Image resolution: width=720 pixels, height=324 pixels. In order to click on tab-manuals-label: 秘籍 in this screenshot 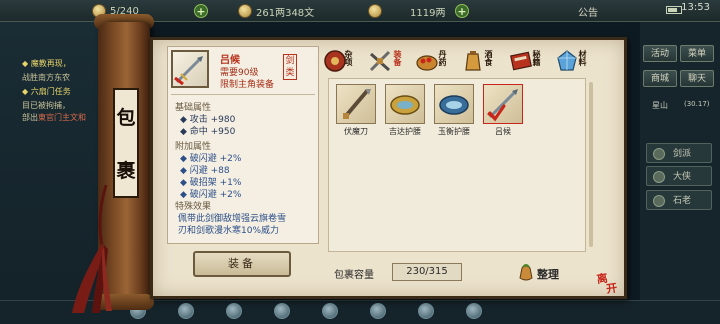, I will do `click(536, 58)`.